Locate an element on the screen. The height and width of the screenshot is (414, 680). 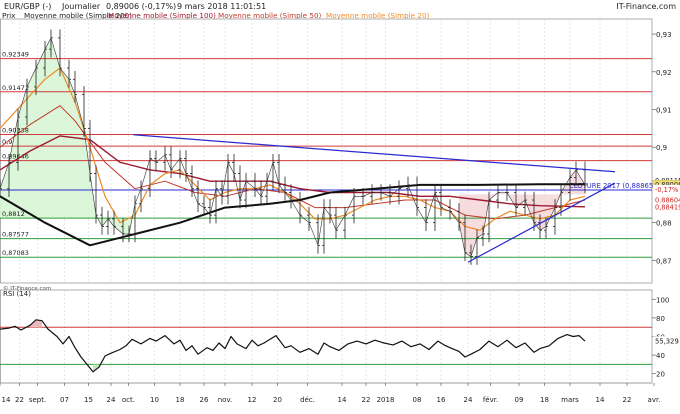
x-tick-label: 20 is located at coordinates (277, 400).